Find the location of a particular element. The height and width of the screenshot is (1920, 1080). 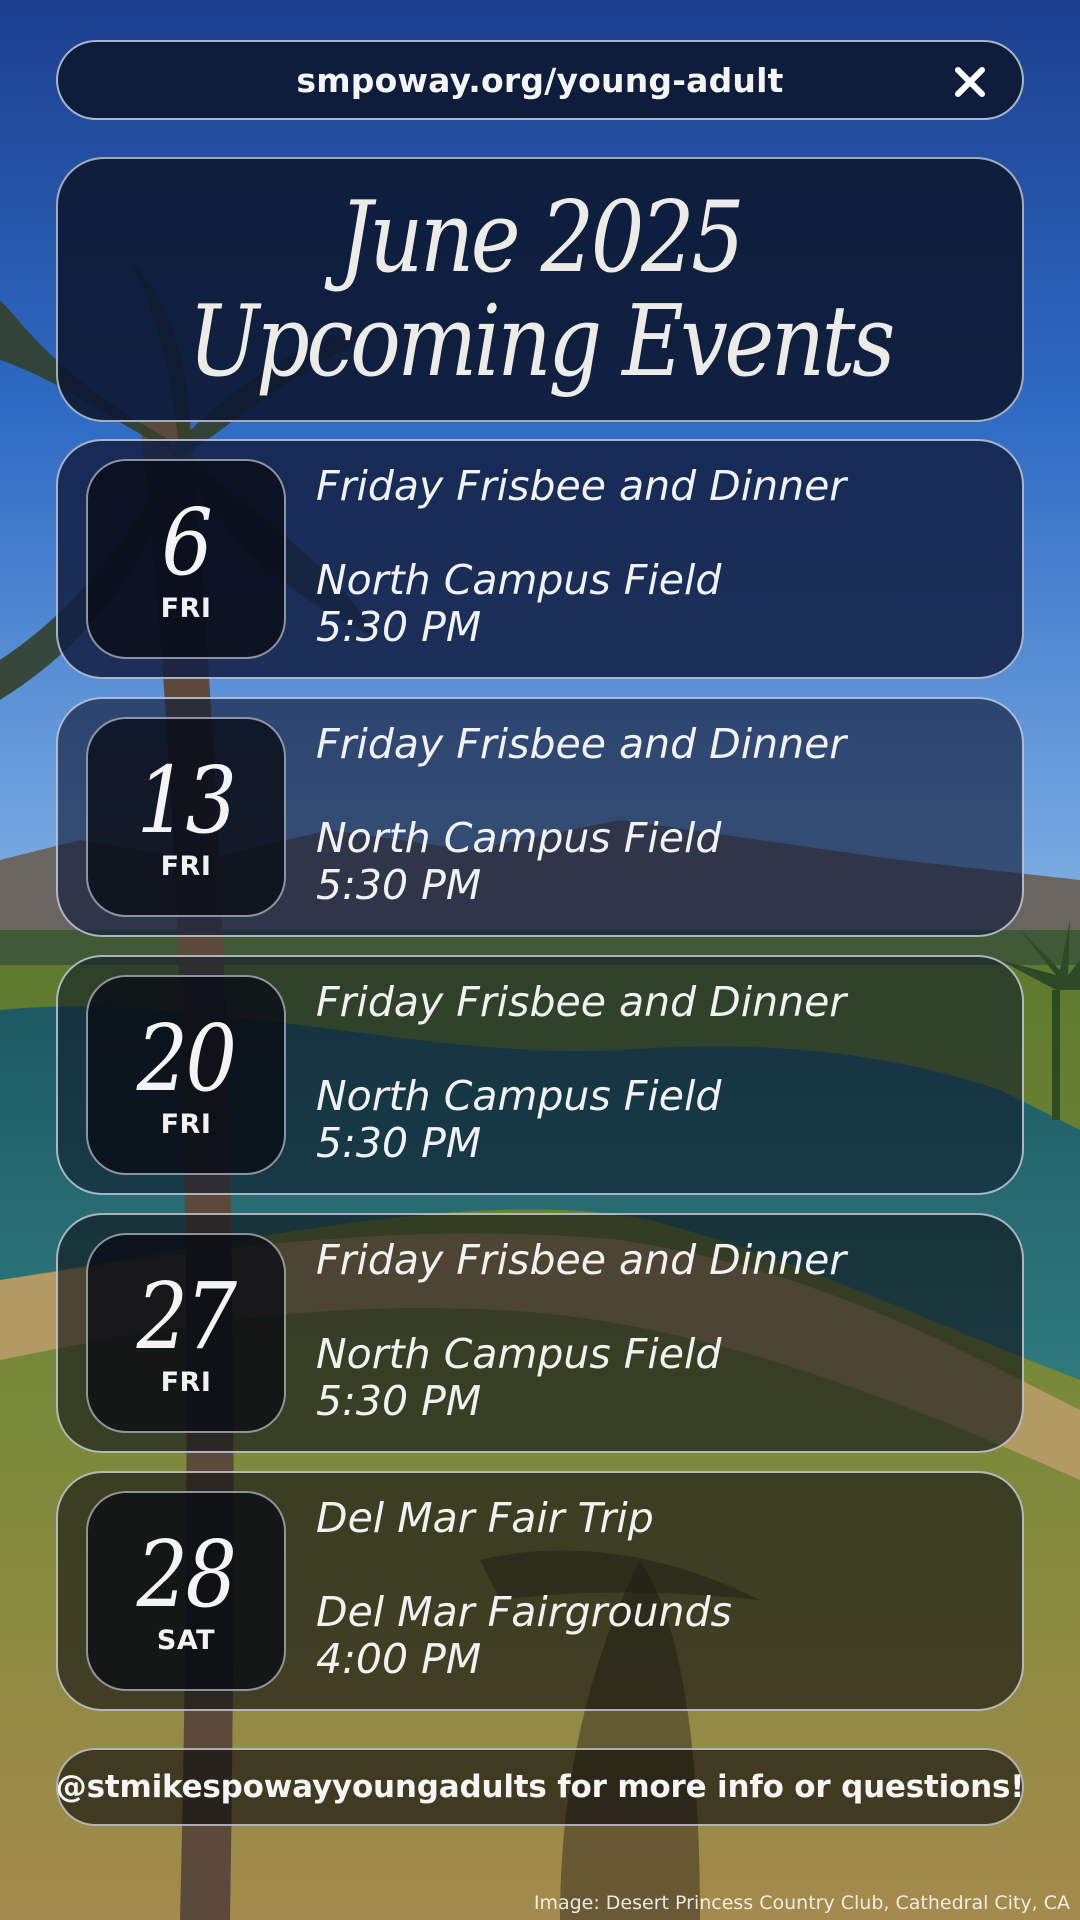

date-box: 6 FRI is located at coordinates (186, 559).